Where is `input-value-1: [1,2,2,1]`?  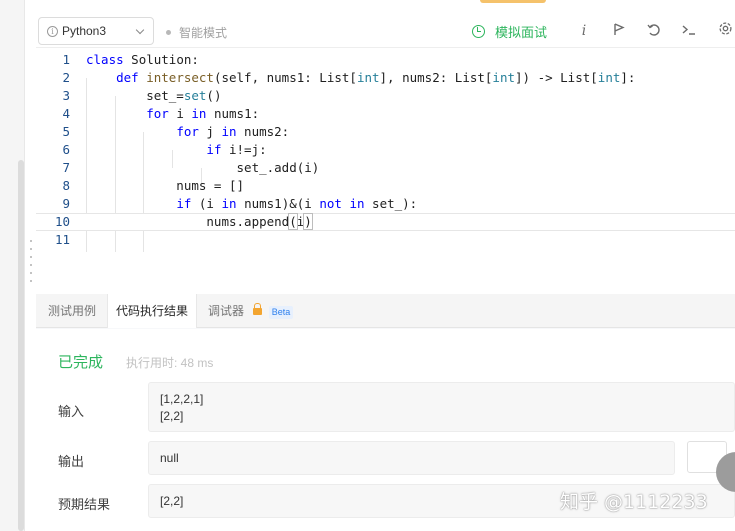
input-value-1: [1,2,2,1] is located at coordinates (182, 399).